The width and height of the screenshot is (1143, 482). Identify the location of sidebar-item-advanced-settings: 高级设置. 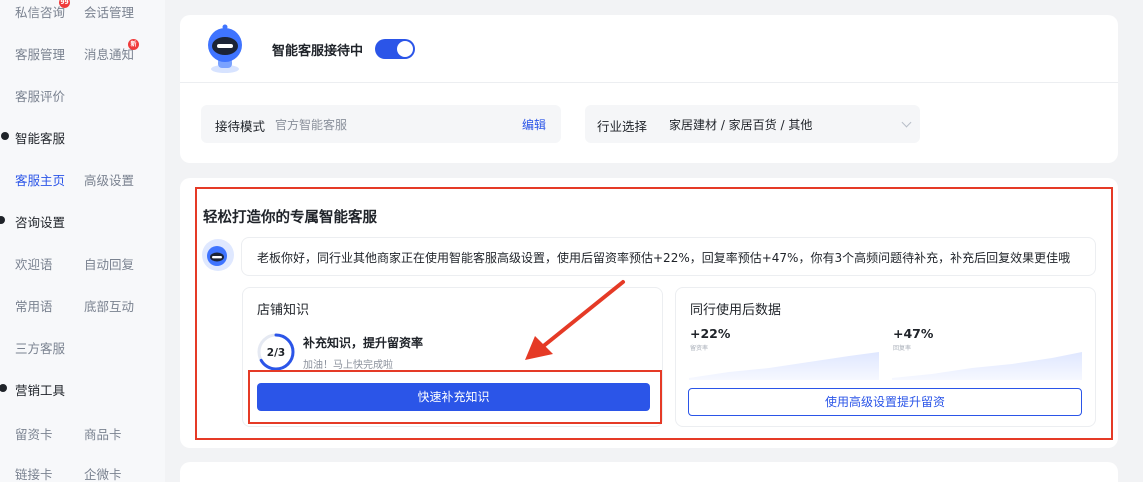
(109, 179).